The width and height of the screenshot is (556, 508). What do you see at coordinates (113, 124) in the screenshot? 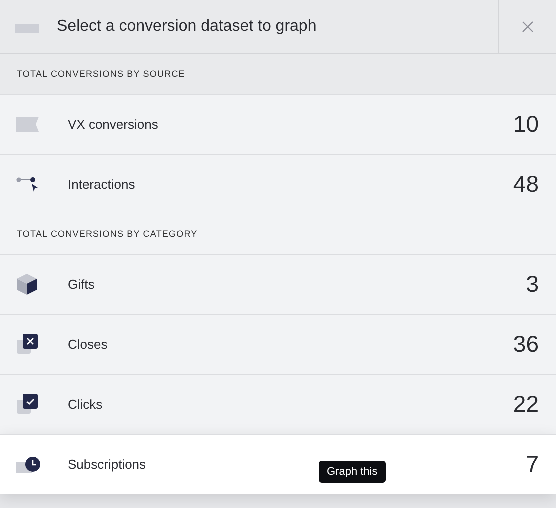
I see `dataset-label: VX conversions` at bounding box center [113, 124].